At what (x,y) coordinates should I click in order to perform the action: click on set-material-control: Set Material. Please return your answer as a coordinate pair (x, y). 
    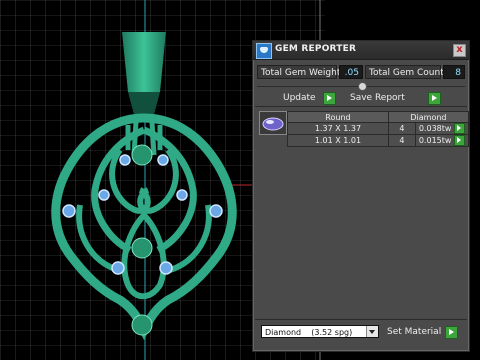
    Looking at the image, I should click on (414, 332).